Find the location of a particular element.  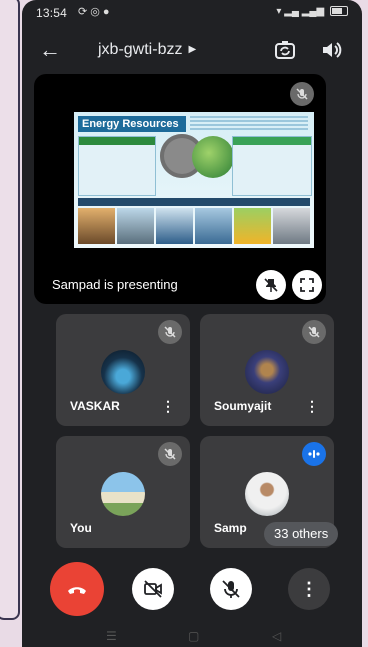

participant-name: You is located at coordinates (81, 528).